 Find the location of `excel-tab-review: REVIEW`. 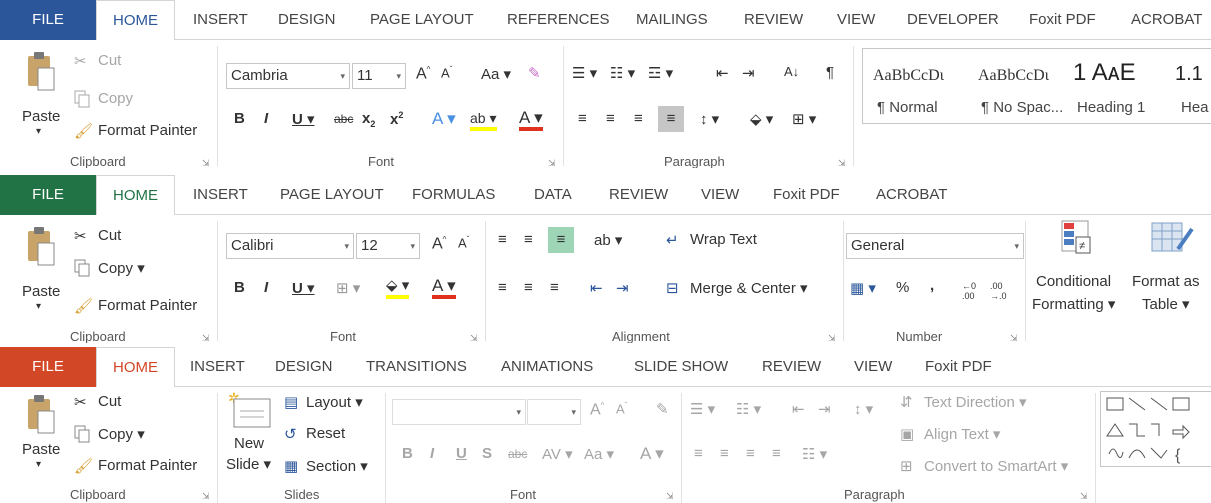

excel-tab-review: REVIEW is located at coordinates (638, 195).